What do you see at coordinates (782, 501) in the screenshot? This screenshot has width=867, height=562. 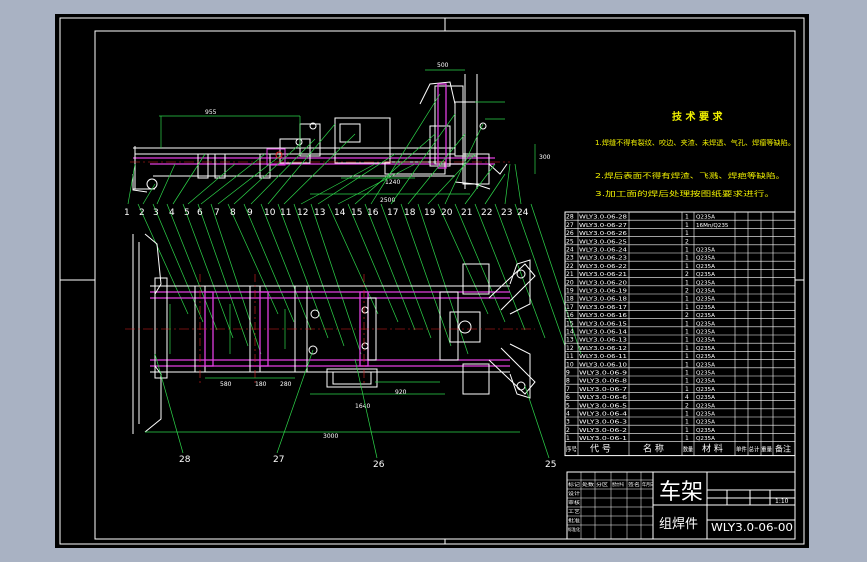 I see `scale: 1:10` at bounding box center [782, 501].